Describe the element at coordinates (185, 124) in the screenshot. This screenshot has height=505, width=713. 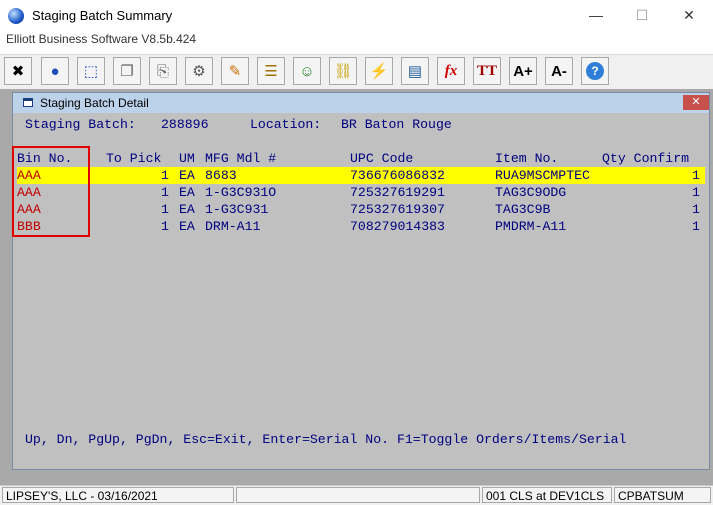
I see `staging-batch-value: 288896` at that location.